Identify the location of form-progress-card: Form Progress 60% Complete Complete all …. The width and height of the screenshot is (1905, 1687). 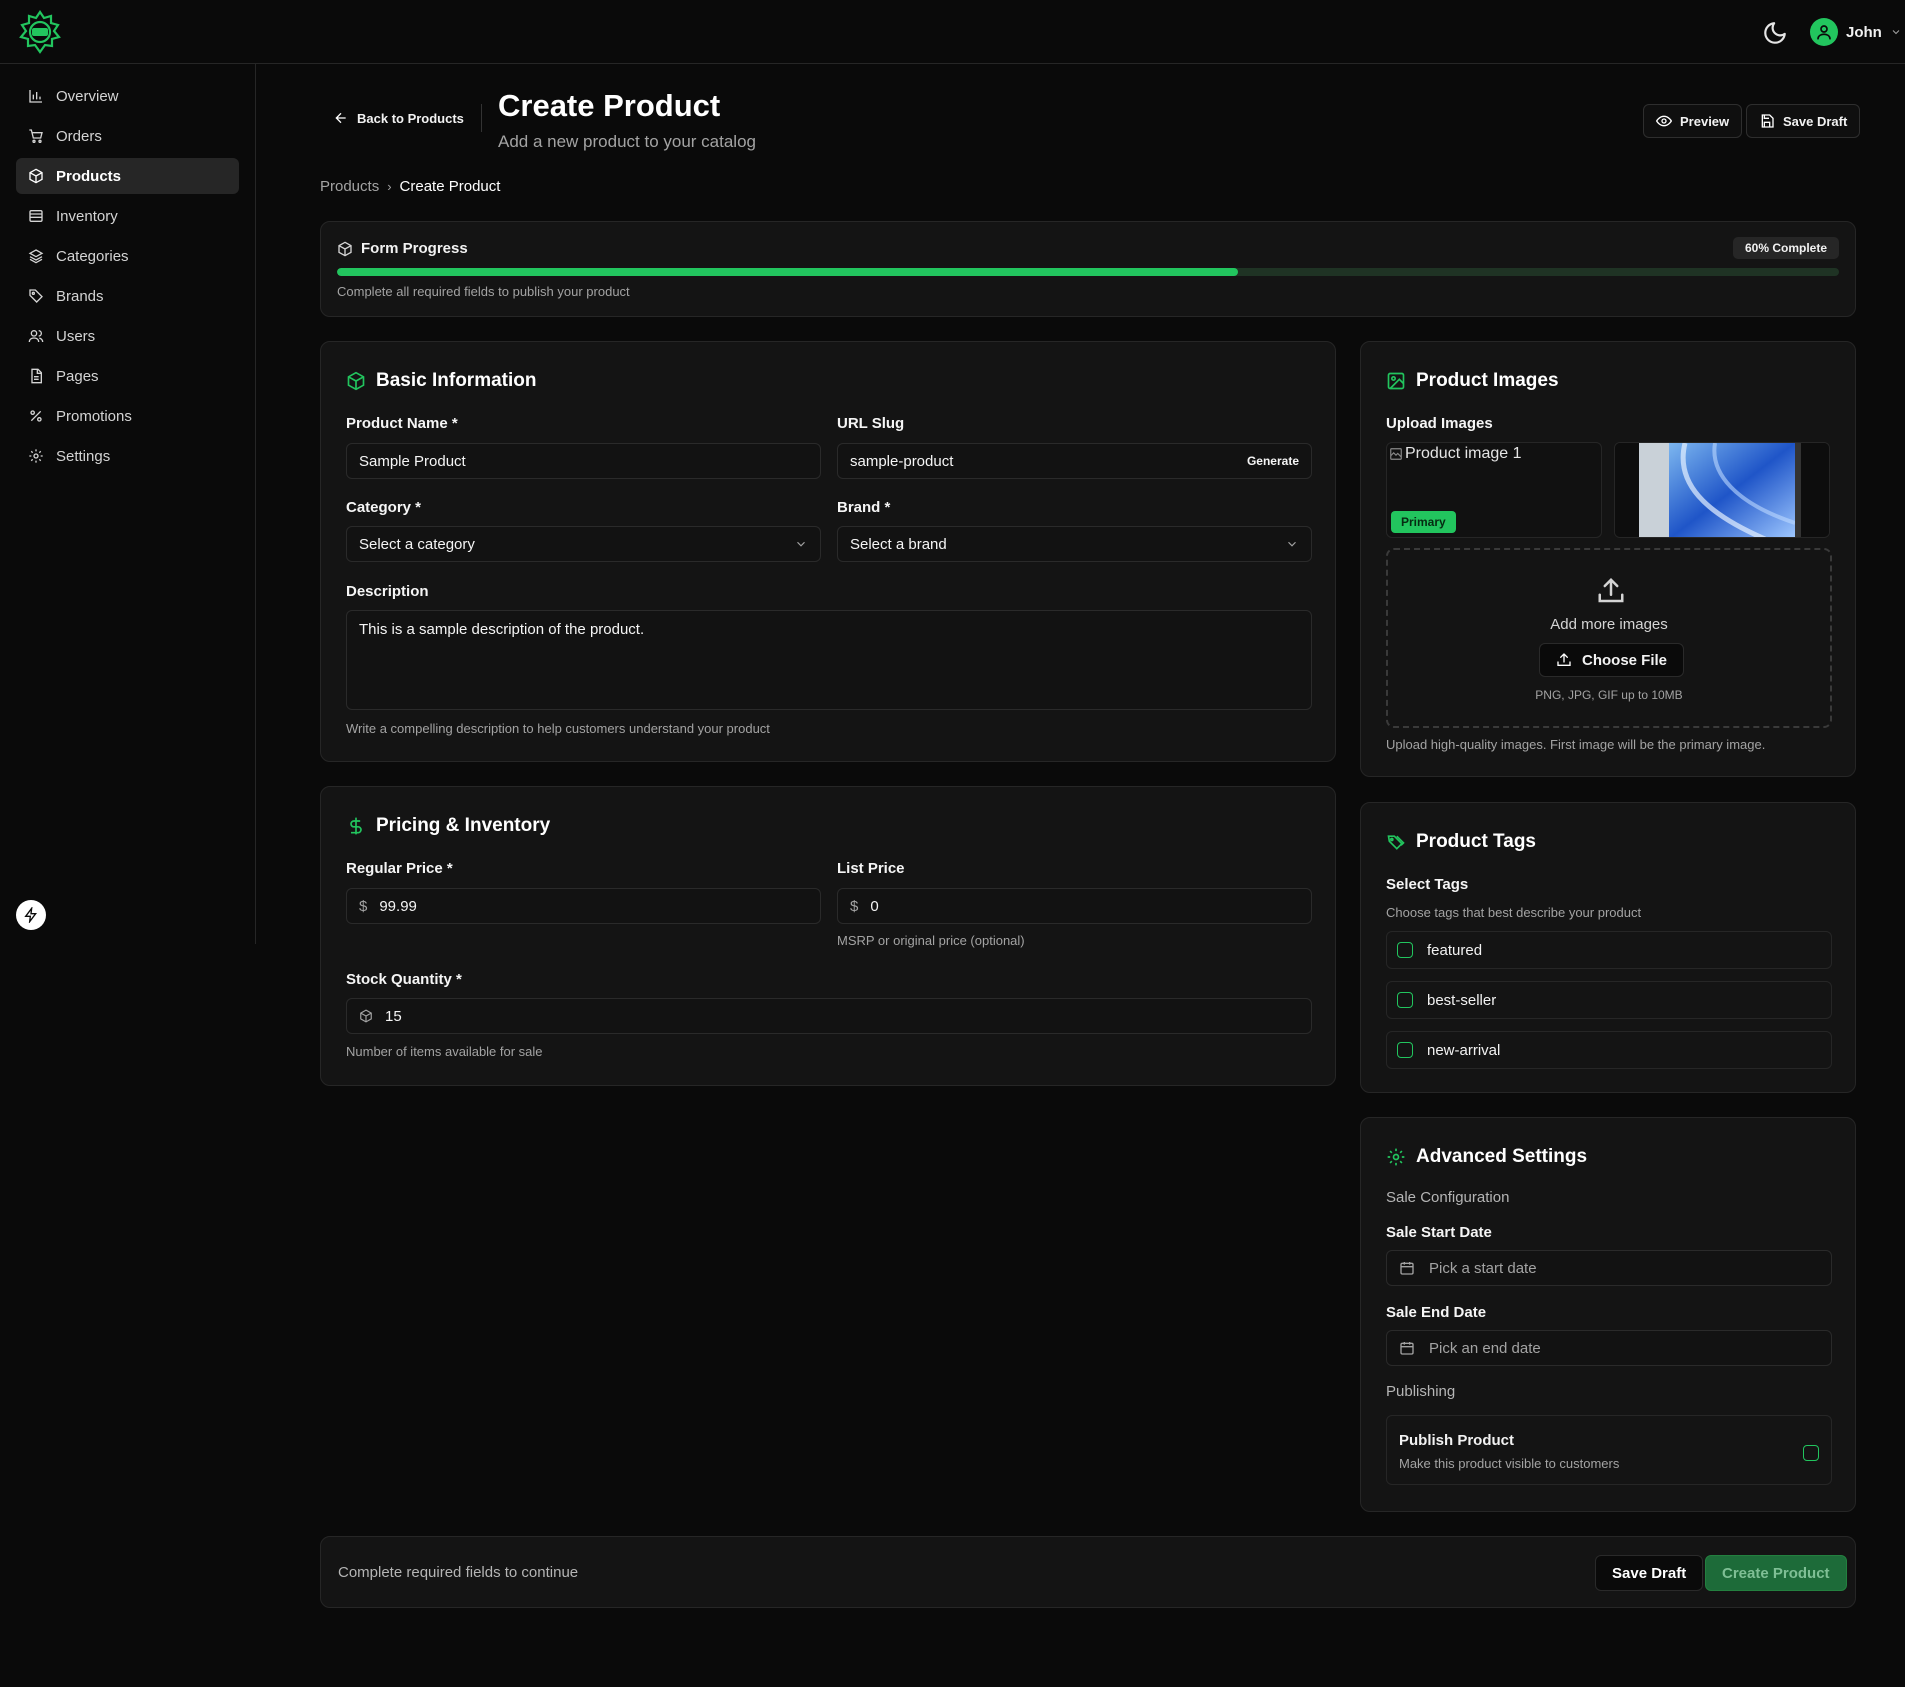
(1088, 269).